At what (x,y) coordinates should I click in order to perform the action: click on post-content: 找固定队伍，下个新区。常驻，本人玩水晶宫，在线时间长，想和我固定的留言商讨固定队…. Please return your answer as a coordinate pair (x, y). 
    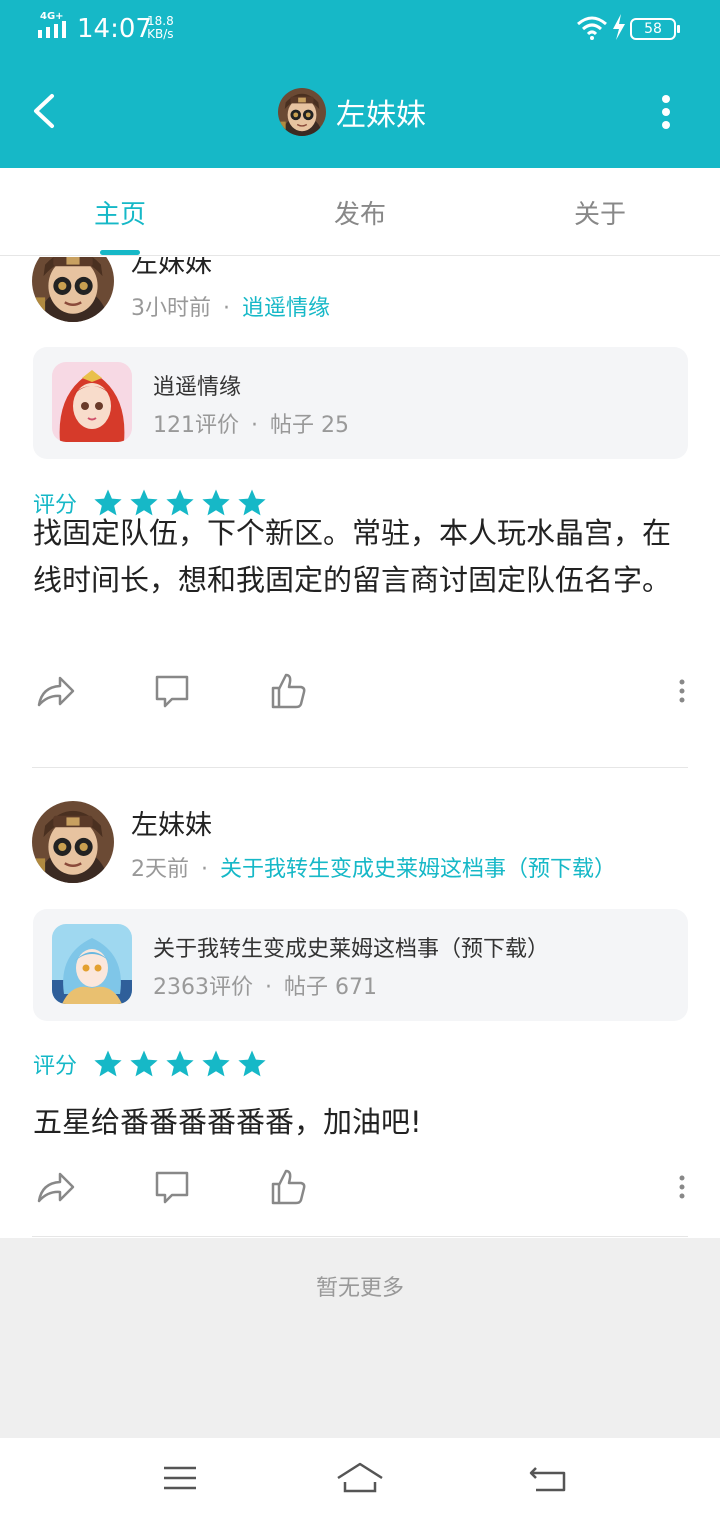
    Looking at the image, I should click on (358, 557).